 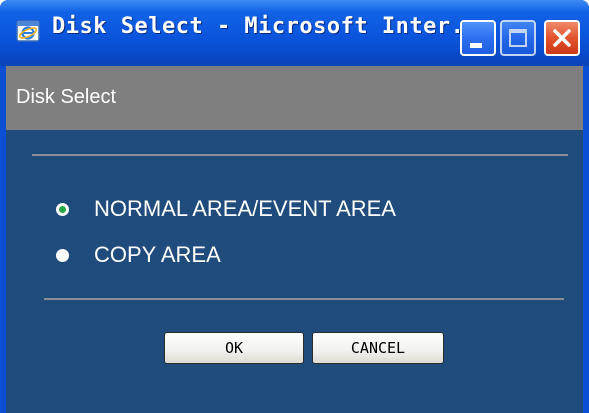 What do you see at coordinates (62, 209) in the screenshot?
I see `radio-selected-icon` at bounding box center [62, 209].